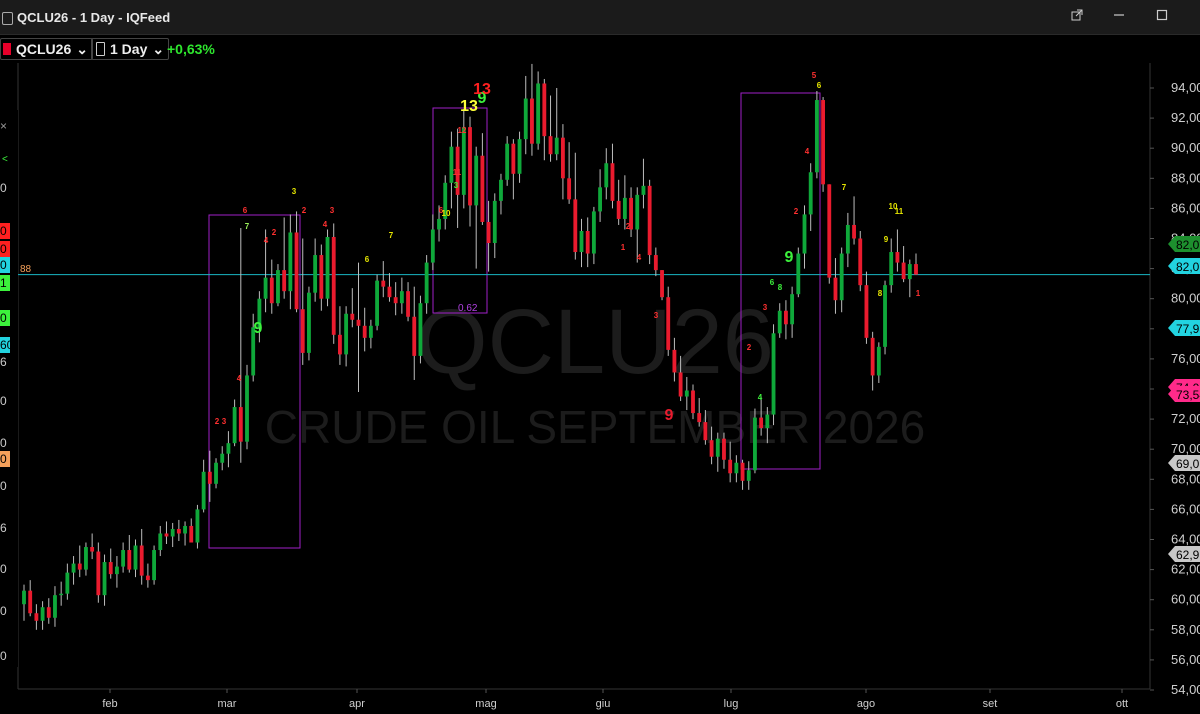 This screenshot has width=1200, height=714. I want to click on symbol-selector: QCLU26 ⌄, so click(46, 49).